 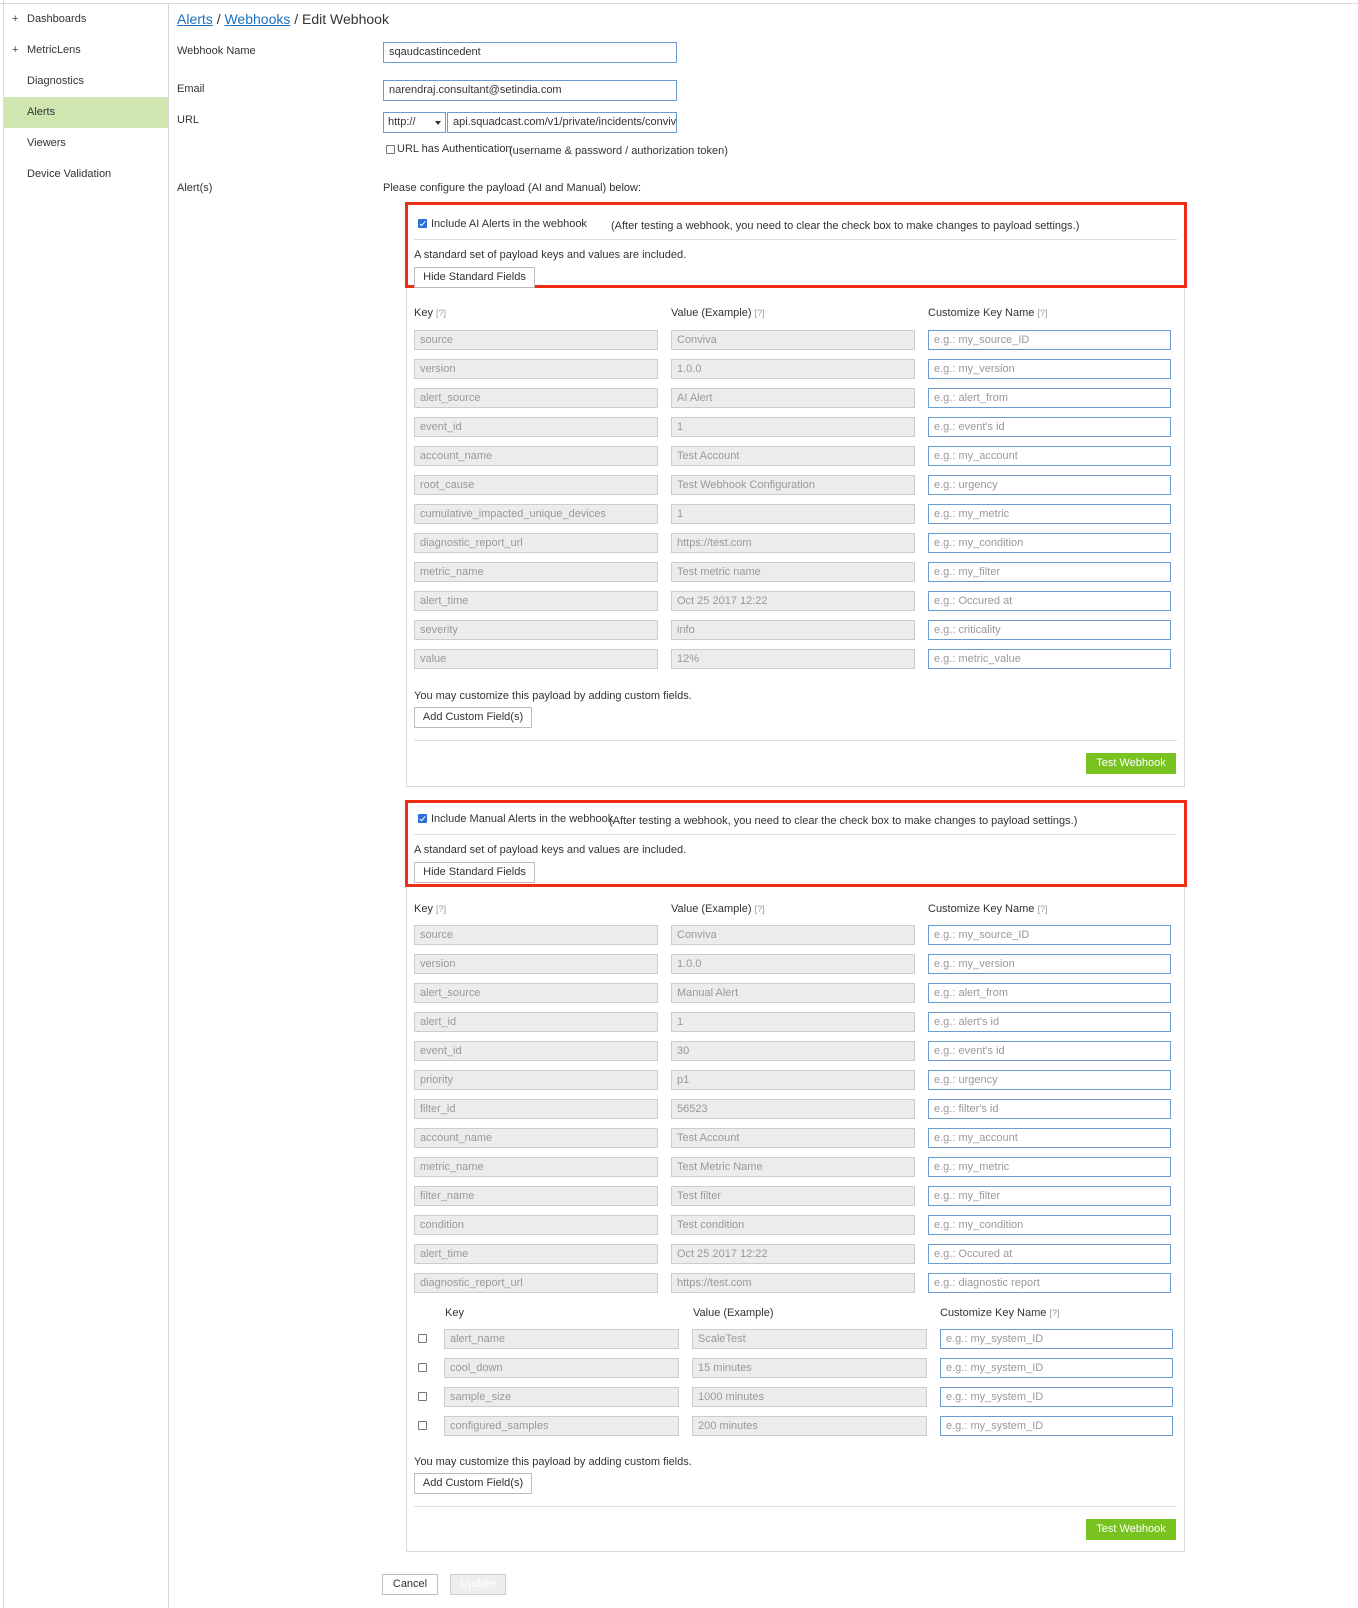 I want to click on key-field: source, so click(x=536, y=935).